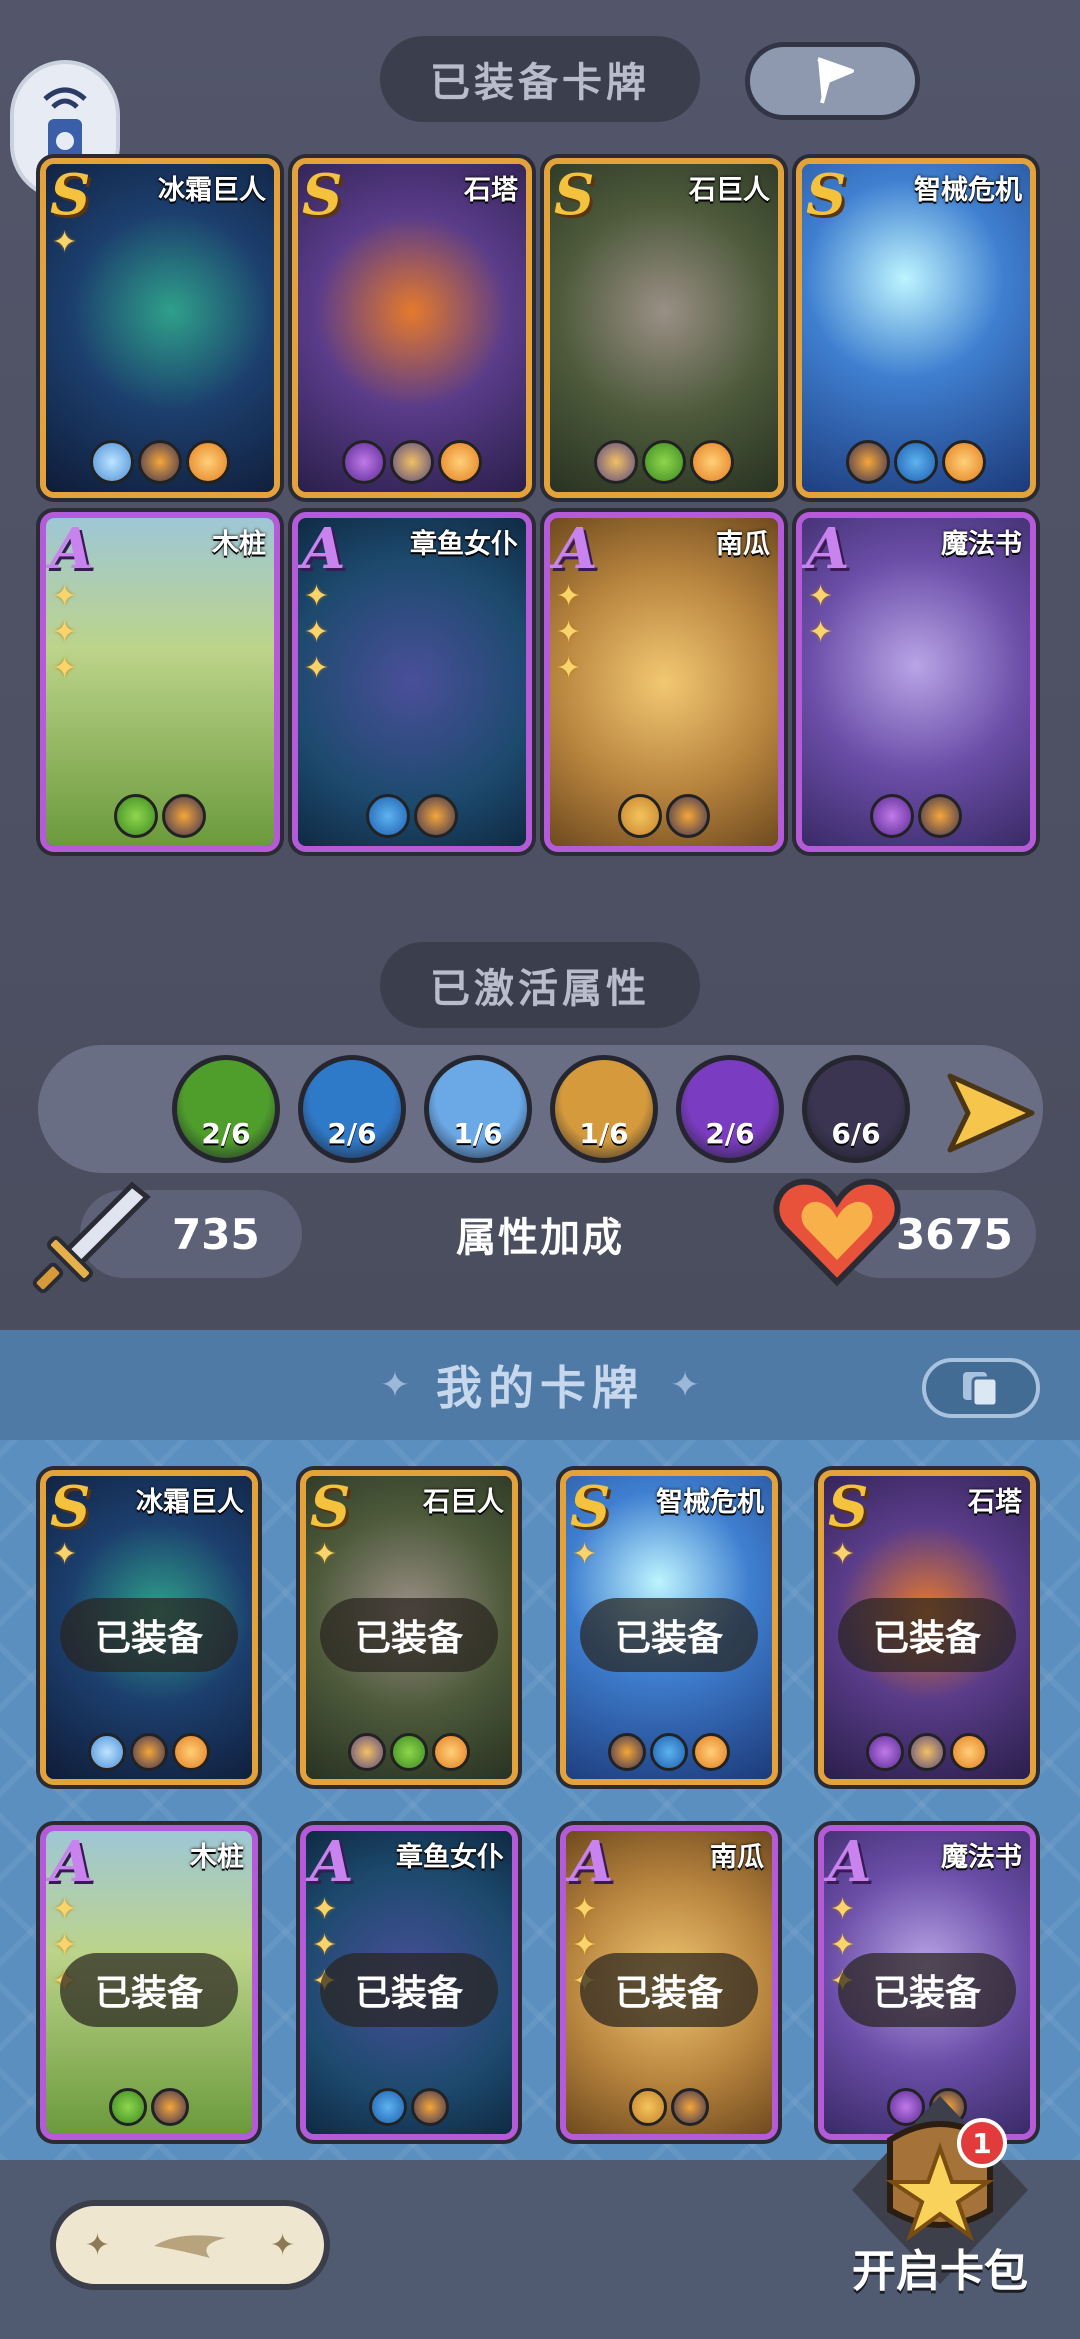 This screenshot has width=1080, height=2339. Describe the element at coordinates (65, 98) in the screenshot. I see `wifi-icon` at that location.